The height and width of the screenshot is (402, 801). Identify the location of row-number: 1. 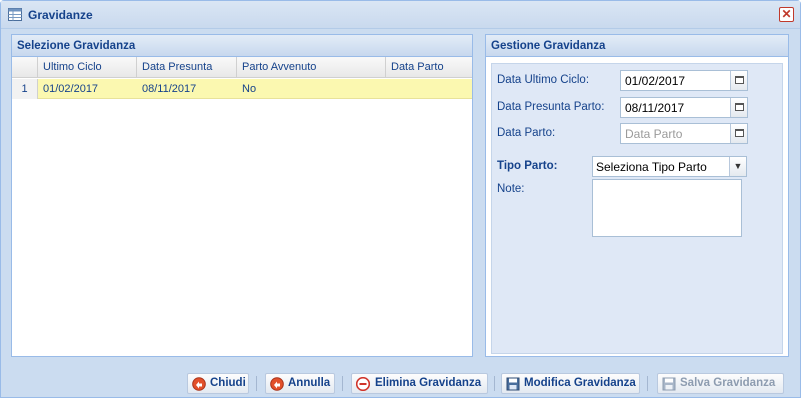
(25, 89).